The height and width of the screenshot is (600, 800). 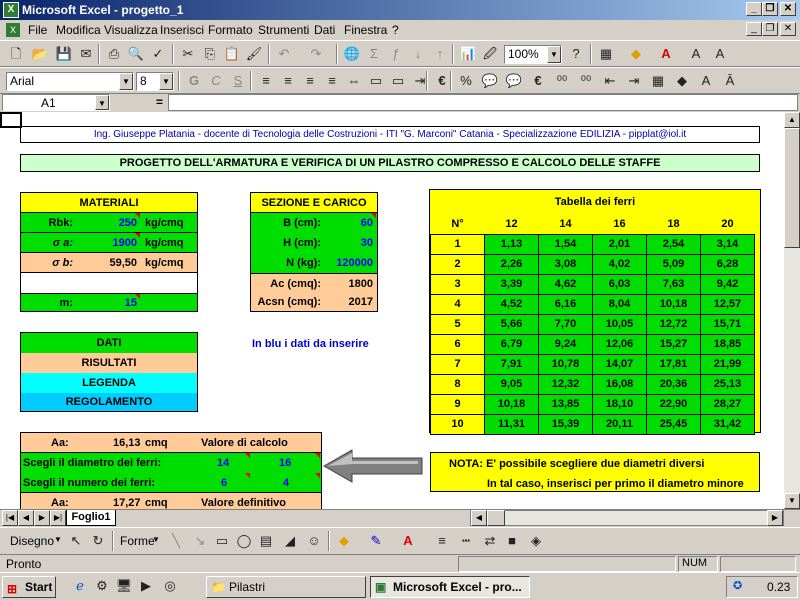 What do you see at coordinates (136, 54) in the screenshot?
I see `print-preview-icon: 🔍` at bounding box center [136, 54].